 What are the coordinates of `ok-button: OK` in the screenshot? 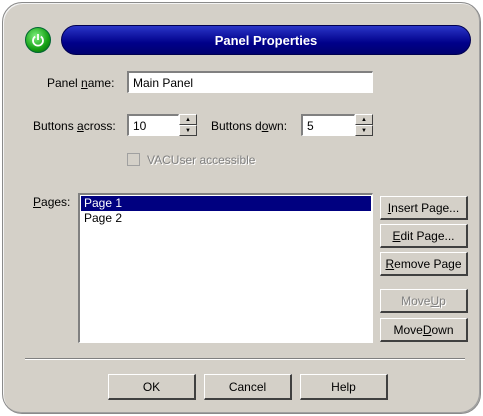 It's located at (152, 387).